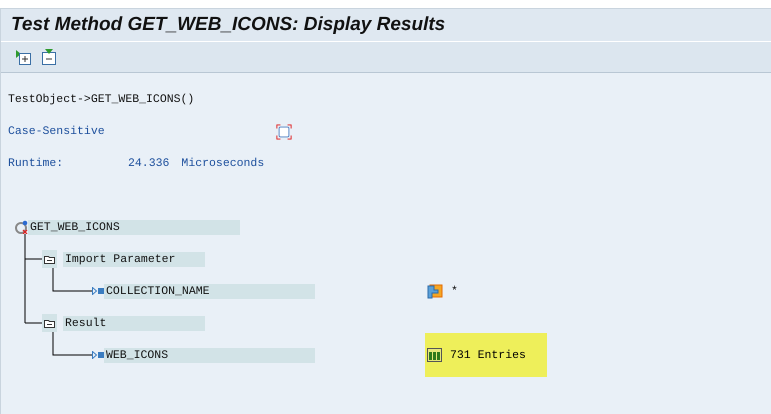 The image size is (771, 414). What do you see at coordinates (23, 57) in the screenshot?
I see `expand-all-button` at bounding box center [23, 57].